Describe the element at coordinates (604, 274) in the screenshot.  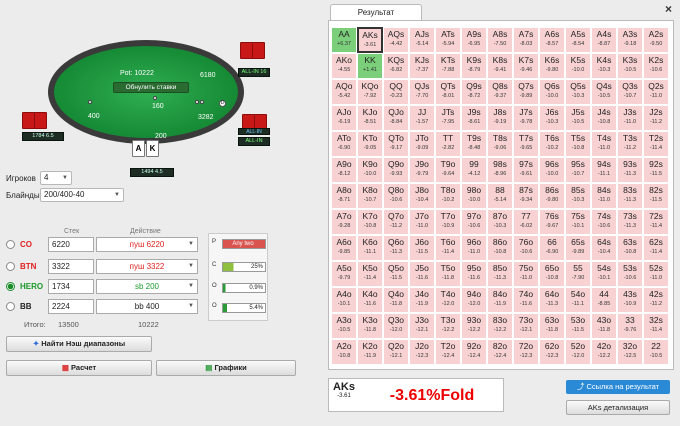
I see `hand-cell: 54s -10.1` at that location.